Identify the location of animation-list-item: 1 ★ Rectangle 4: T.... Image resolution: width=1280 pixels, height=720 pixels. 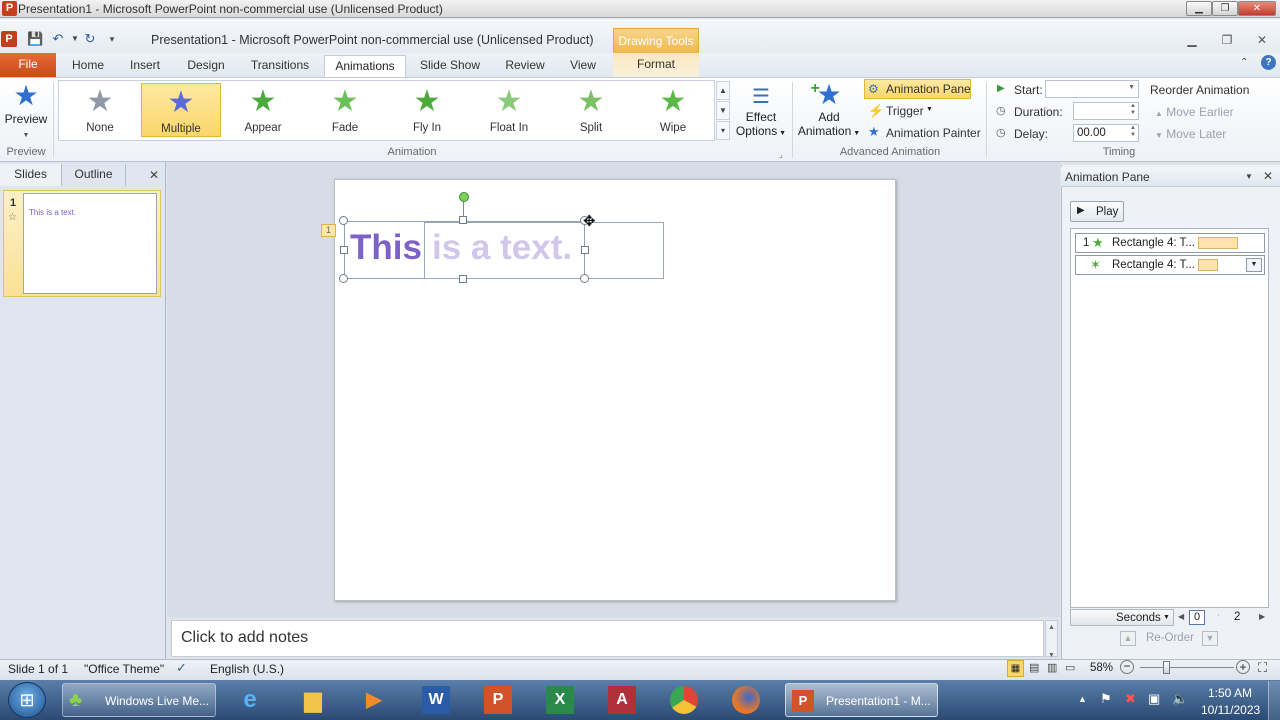
(1170, 243).